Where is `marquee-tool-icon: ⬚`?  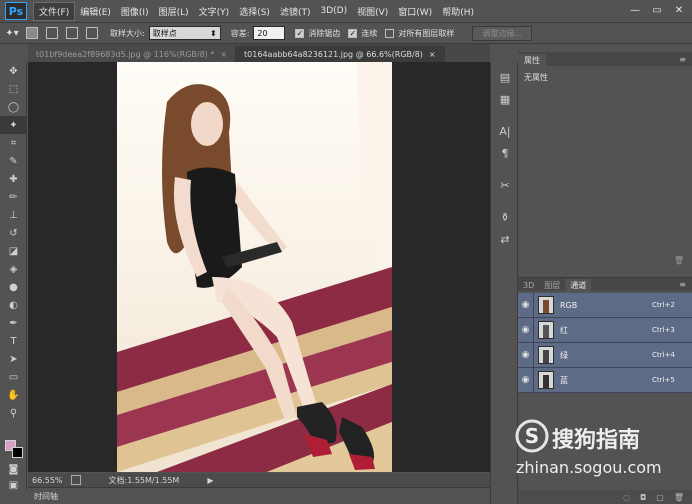
marquee-tool-icon: ⬚ is located at coordinates (13, 89).